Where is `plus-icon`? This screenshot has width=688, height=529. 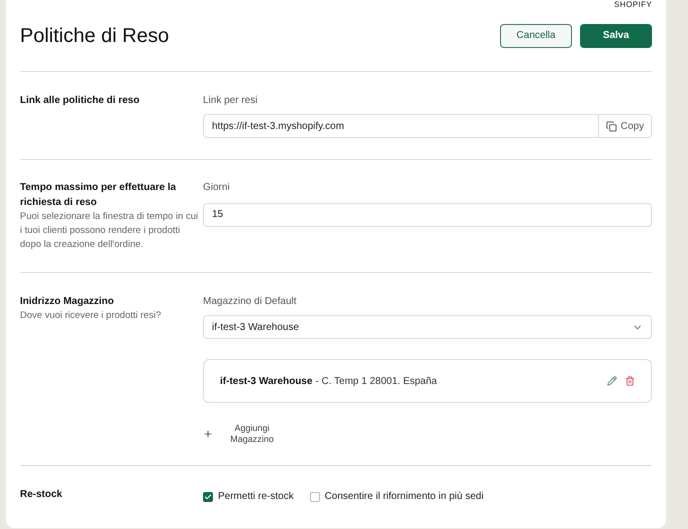
plus-icon is located at coordinates (208, 434).